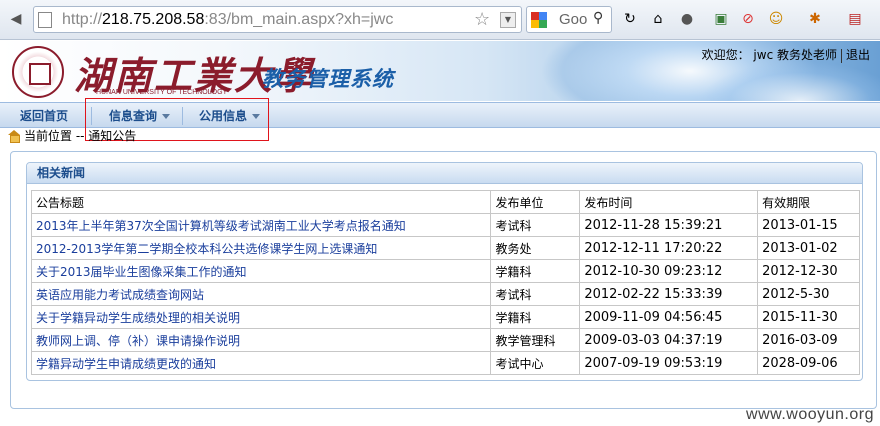 The height and width of the screenshot is (426, 880). What do you see at coordinates (38, 72) in the screenshot?
I see `university-seal-icon` at bounding box center [38, 72].